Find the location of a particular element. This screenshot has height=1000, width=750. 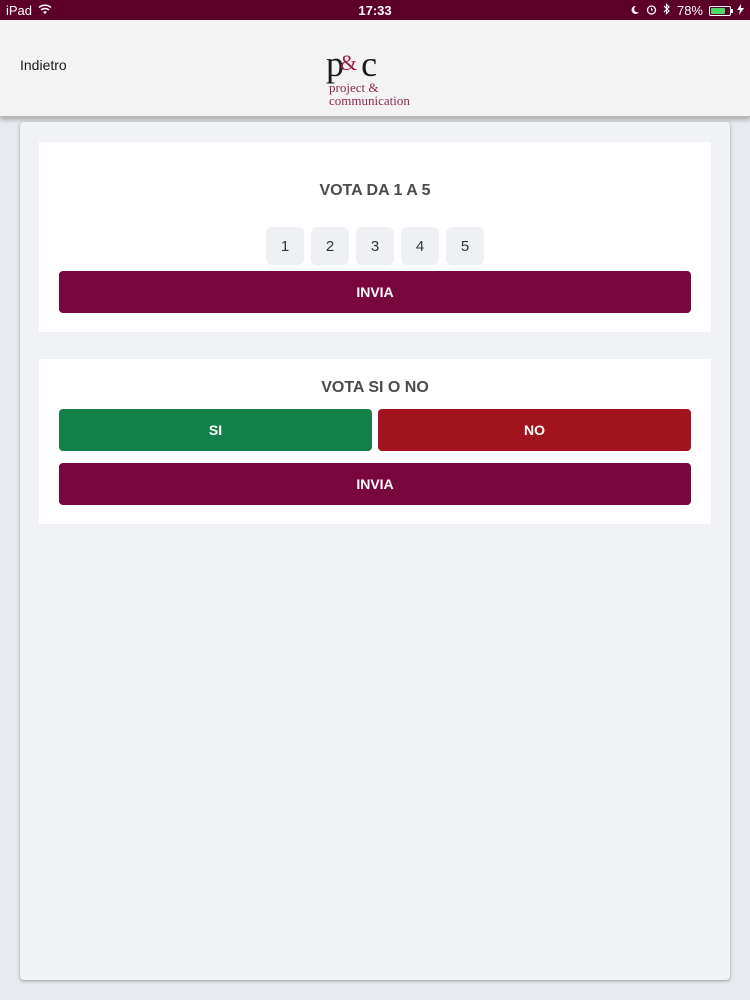

logo: p& c project & communication is located at coordinates (381, 77).